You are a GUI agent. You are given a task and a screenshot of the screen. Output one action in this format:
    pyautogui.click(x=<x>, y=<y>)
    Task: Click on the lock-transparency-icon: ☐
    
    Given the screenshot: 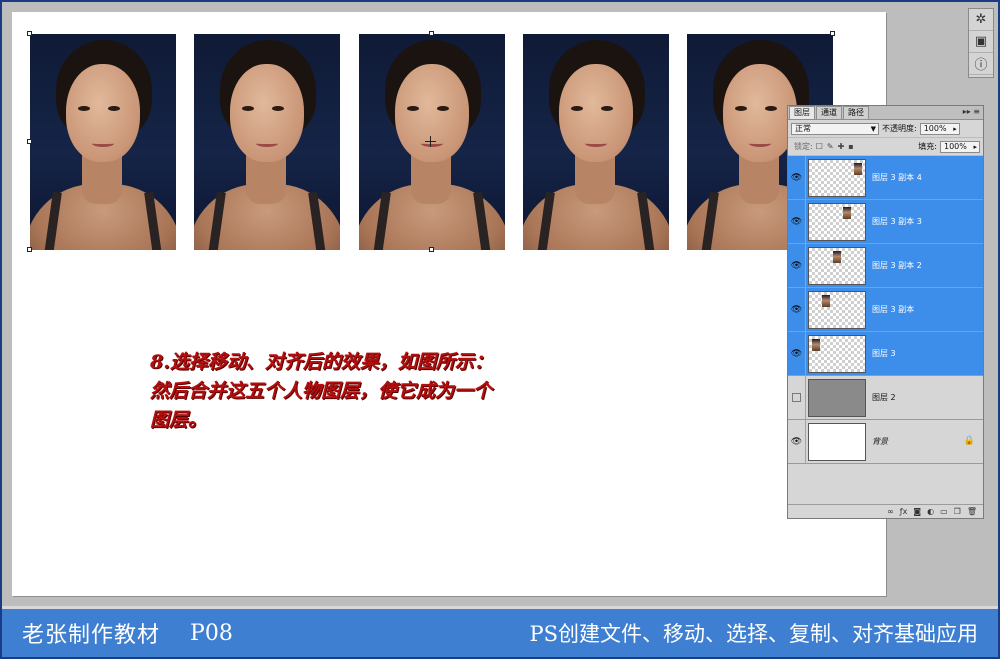 What is the action you would take?
    pyautogui.click(x=819, y=146)
    